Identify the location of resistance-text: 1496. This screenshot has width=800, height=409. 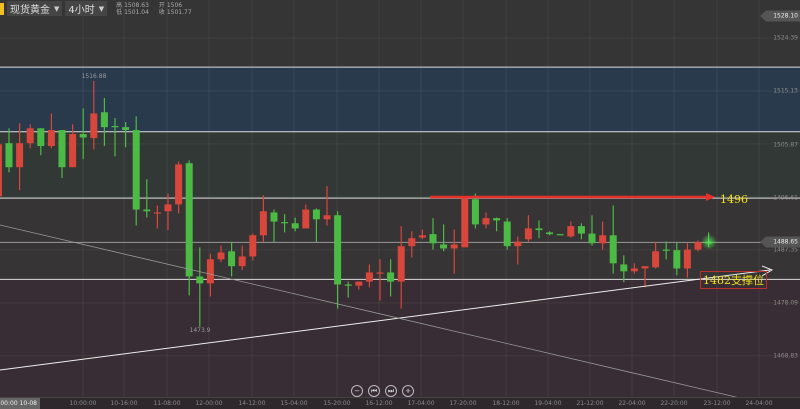
(734, 199).